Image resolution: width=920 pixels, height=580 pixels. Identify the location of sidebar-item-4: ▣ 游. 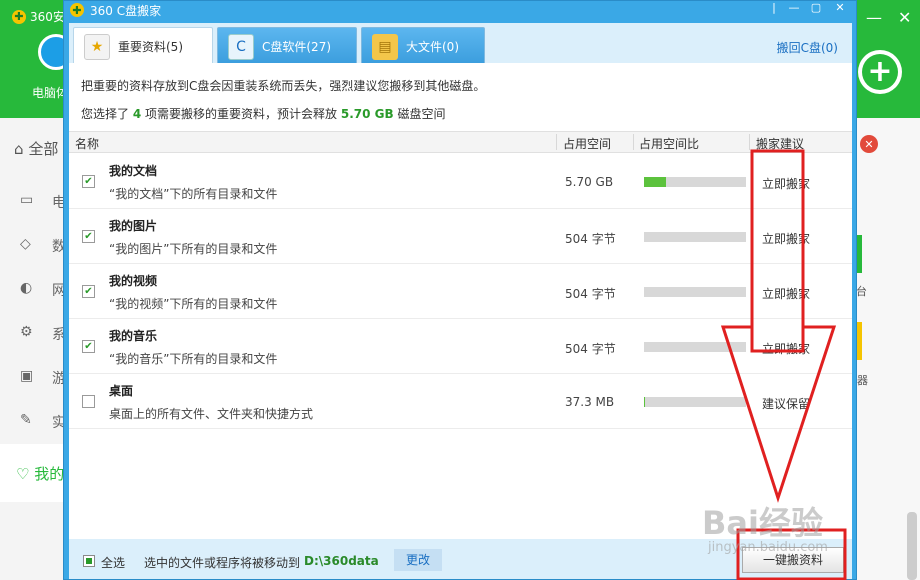
(43, 378).